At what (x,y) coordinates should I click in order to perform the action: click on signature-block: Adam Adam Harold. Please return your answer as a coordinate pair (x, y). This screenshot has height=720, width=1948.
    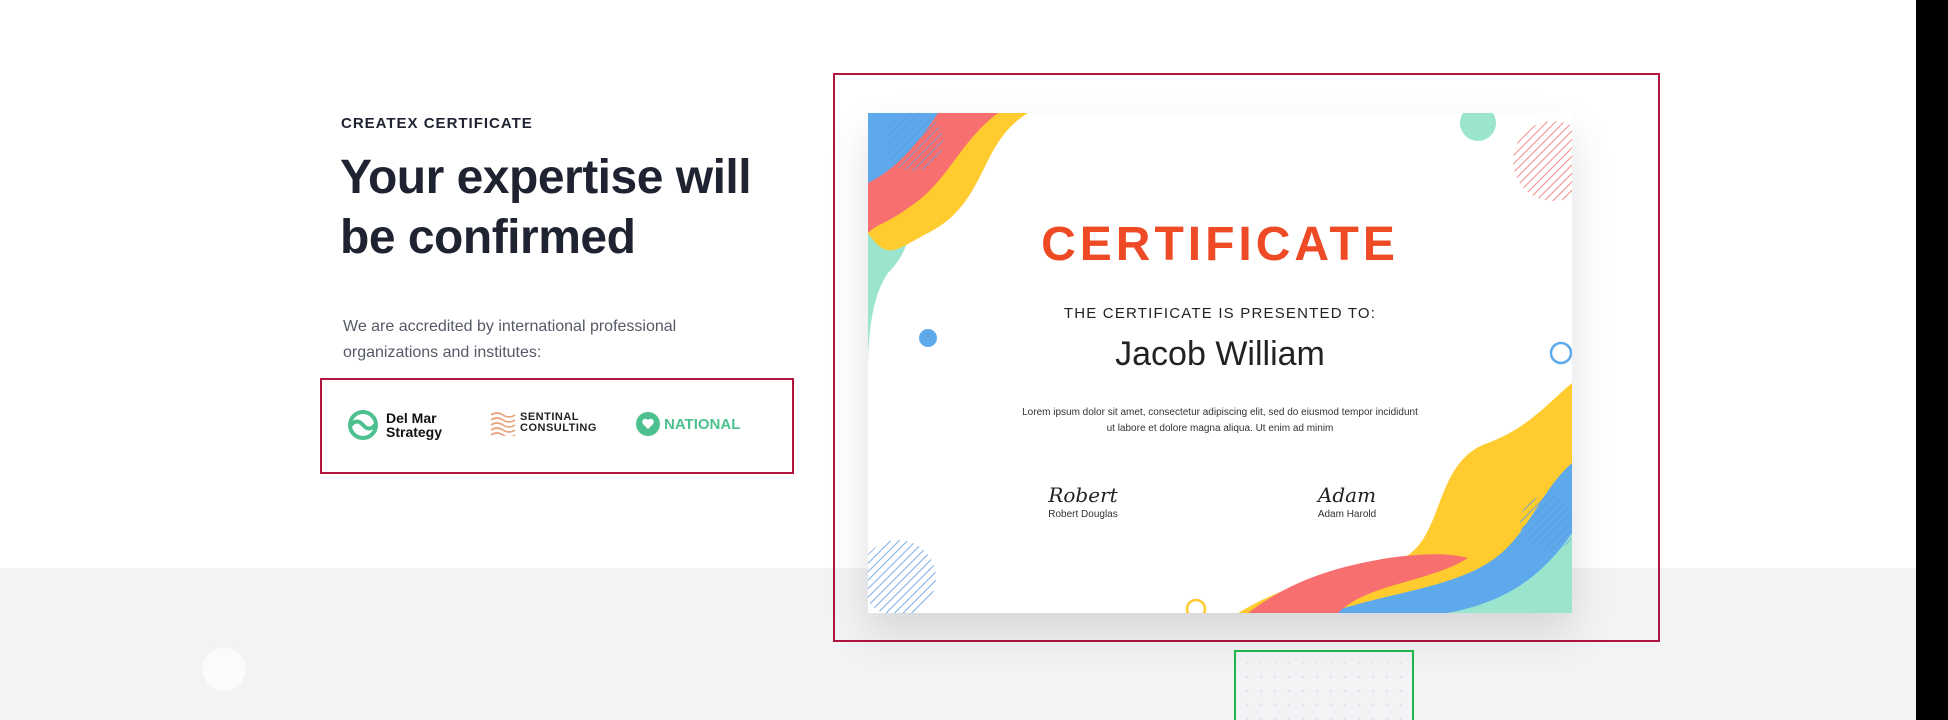
    Looking at the image, I should click on (1347, 501).